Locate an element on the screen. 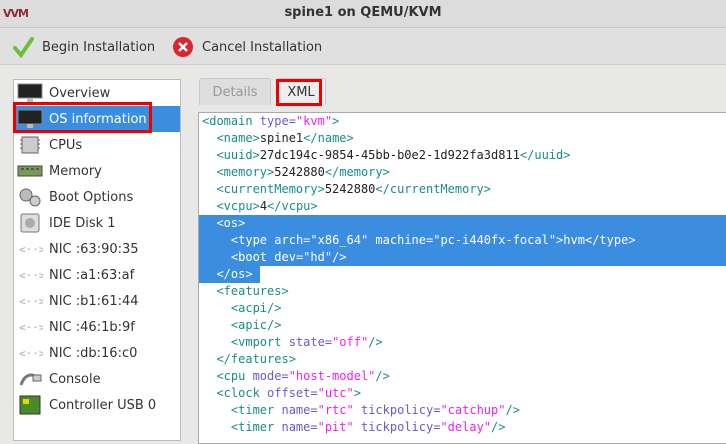 The image size is (726, 444). xml-line: <currentMemory>5242880</currentMemory> is located at coordinates (462, 189).